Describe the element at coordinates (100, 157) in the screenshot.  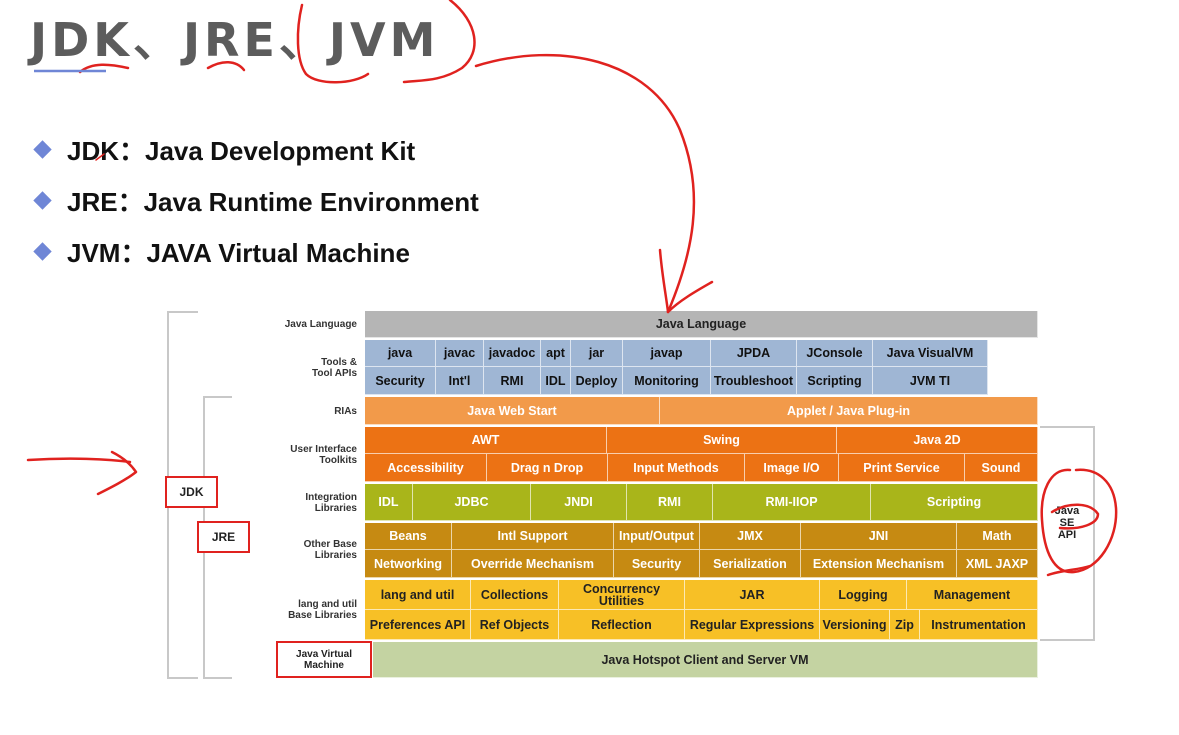
I see `cursor-mark` at that location.